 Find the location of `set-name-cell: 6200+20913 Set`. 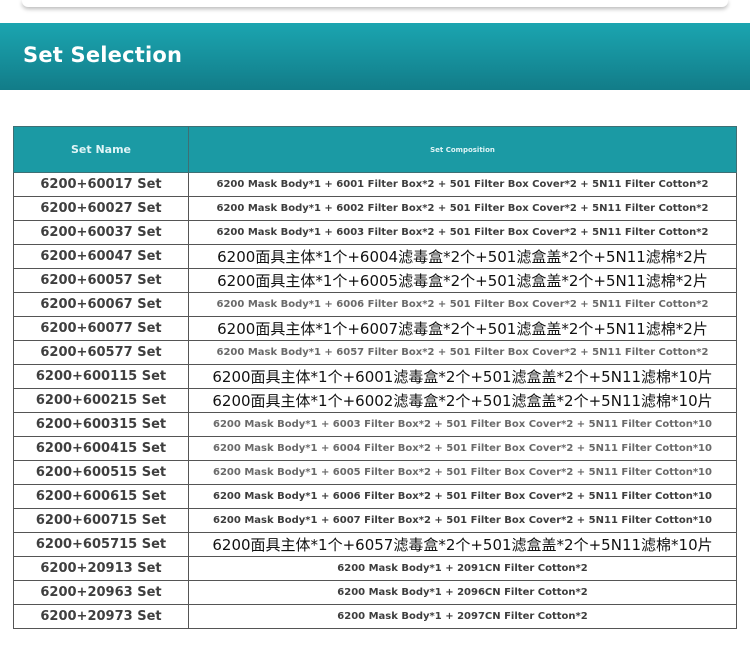

set-name-cell: 6200+20913 Set is located at coordinates (101, 568).